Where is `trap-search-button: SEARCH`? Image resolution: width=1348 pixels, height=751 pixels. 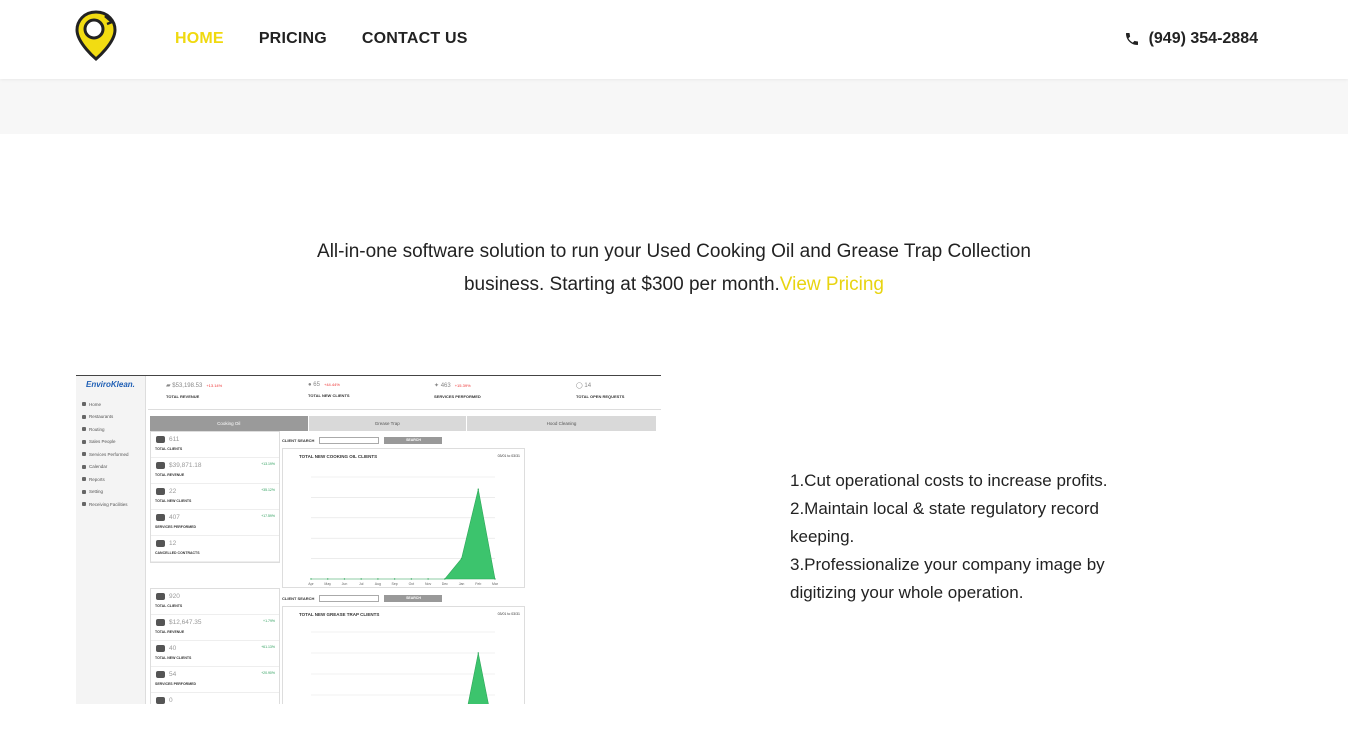
trap-search-button: SEARCH is located at coordinates (413, 598).